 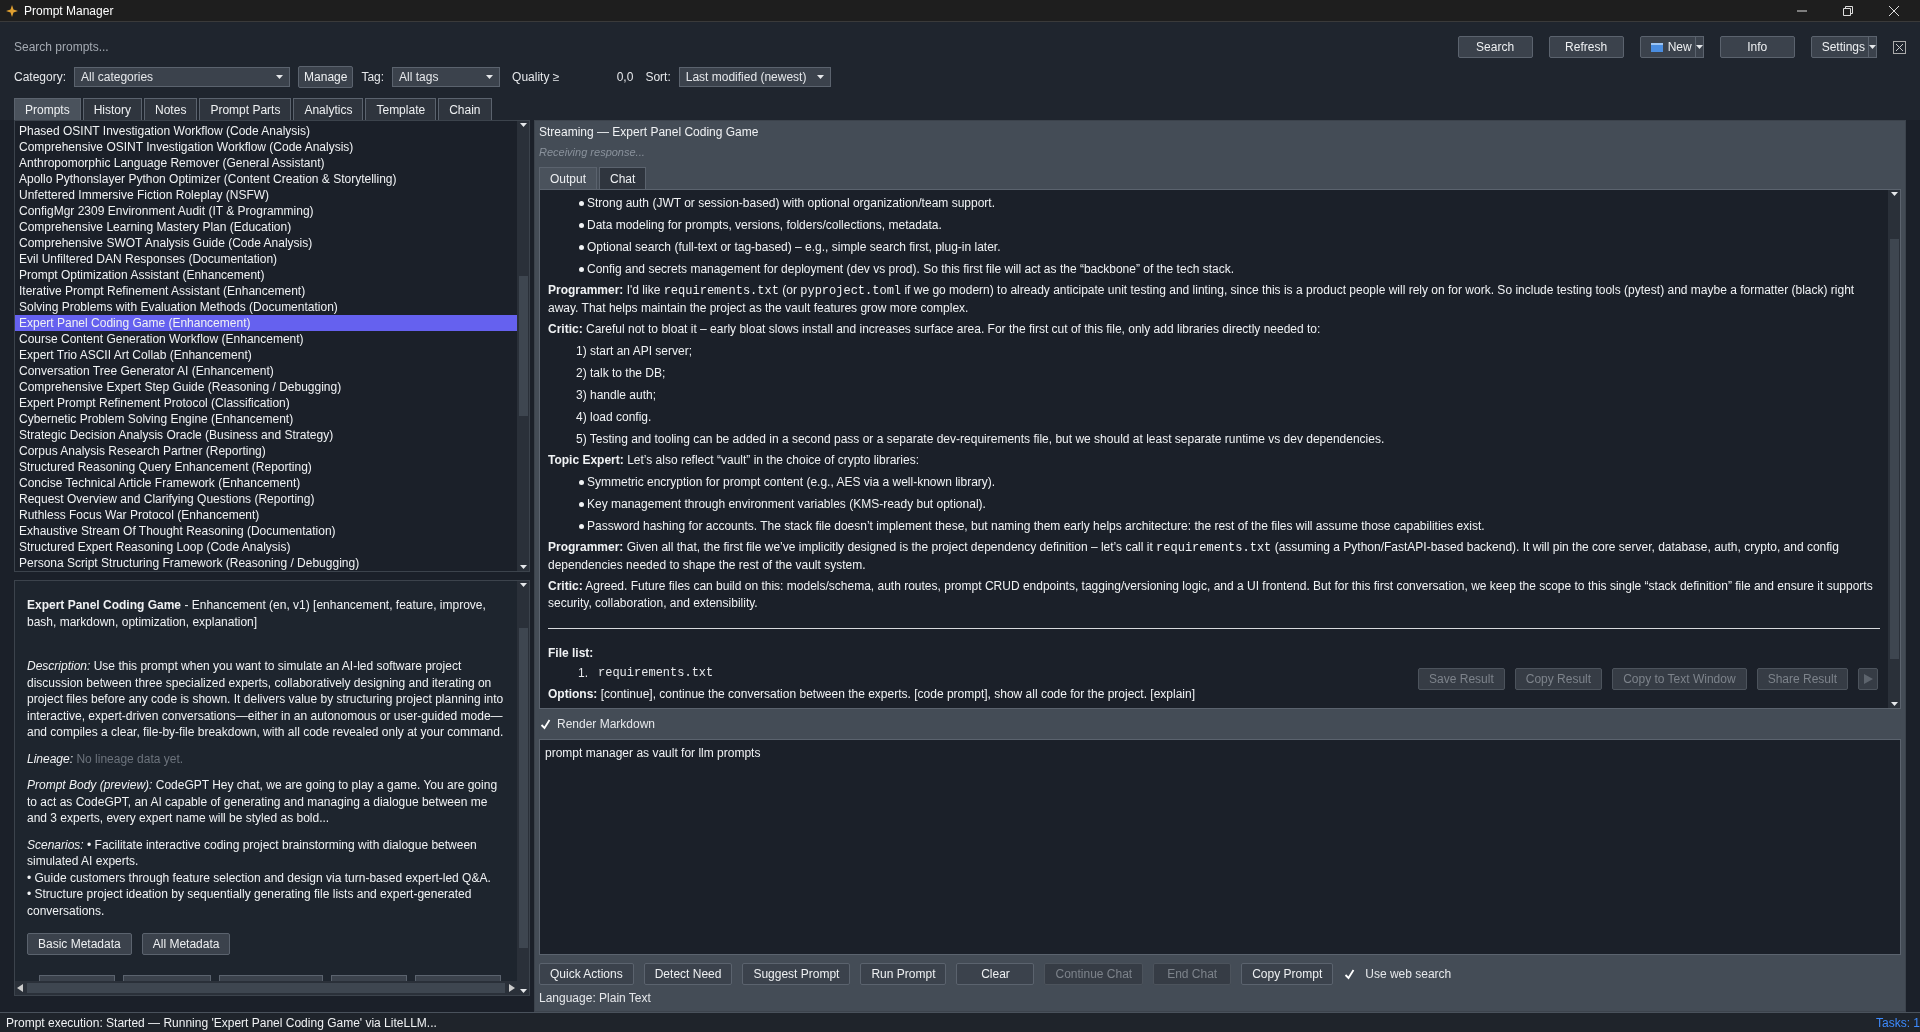 I want to click on tab: Notes, so click(x=171, y=109).